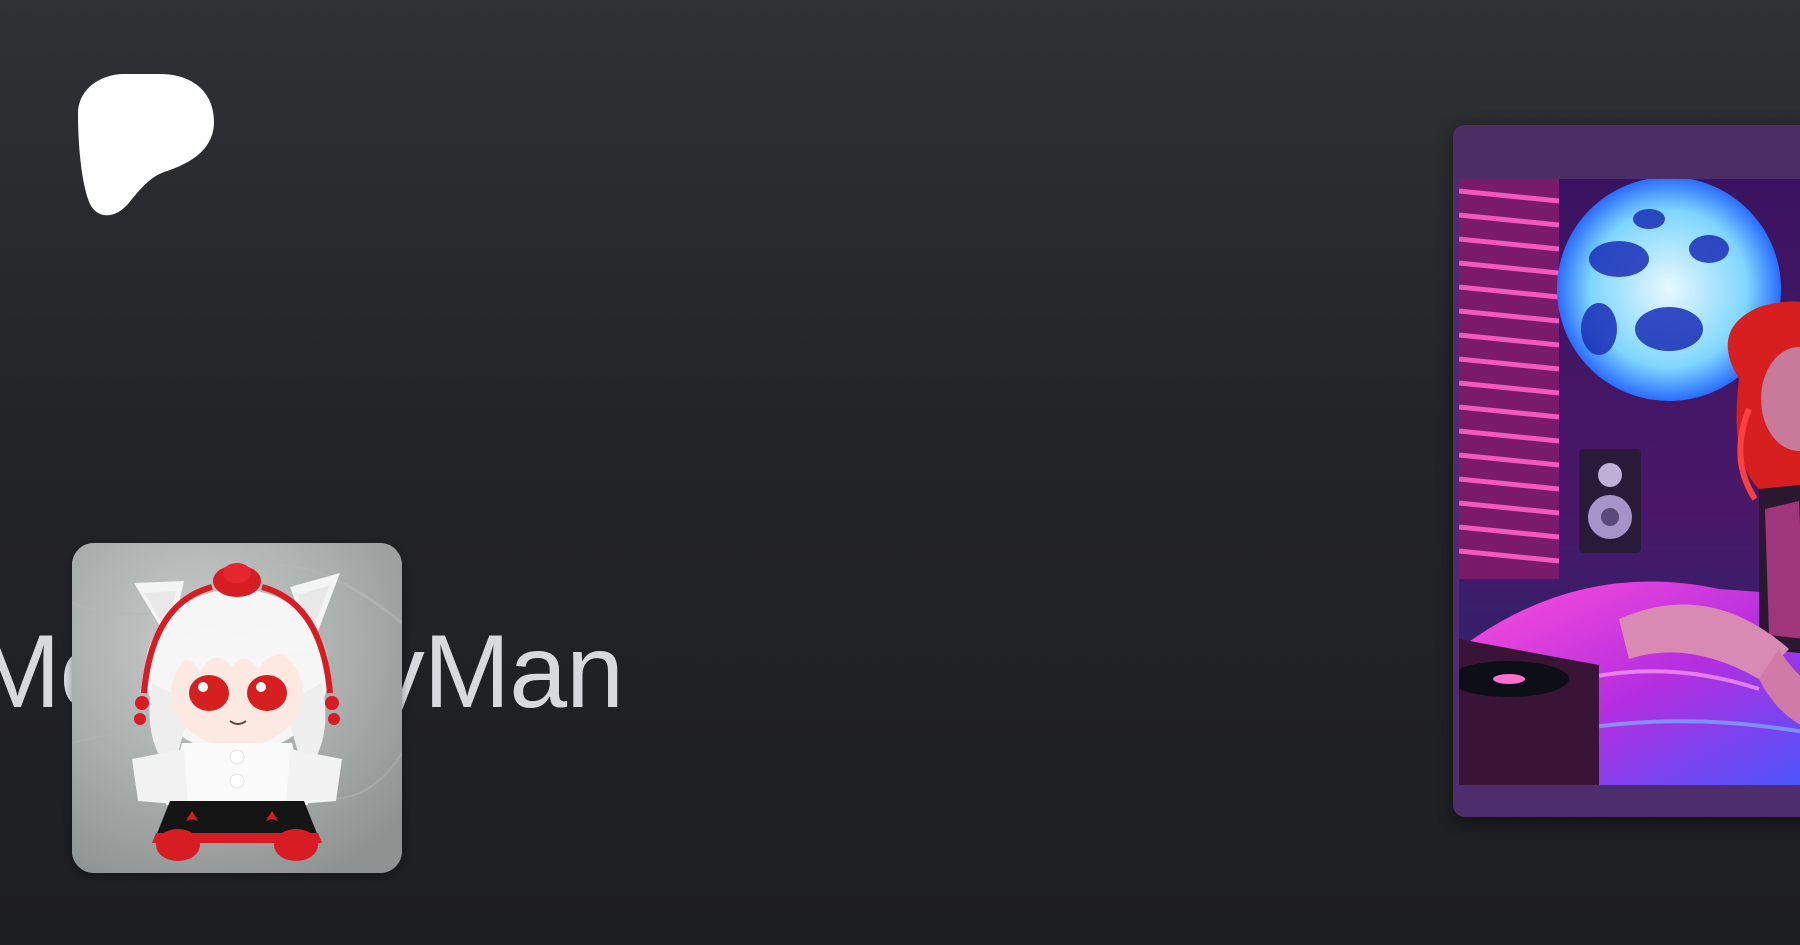  I want to click on patreon-logo-icon, so click(146, 144).